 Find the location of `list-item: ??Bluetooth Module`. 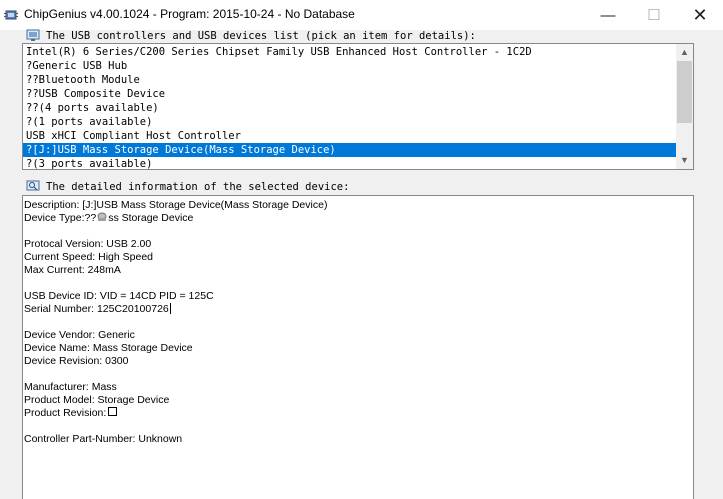

list-item: ??Bluetooth Module is located at coordinates (349, 80).